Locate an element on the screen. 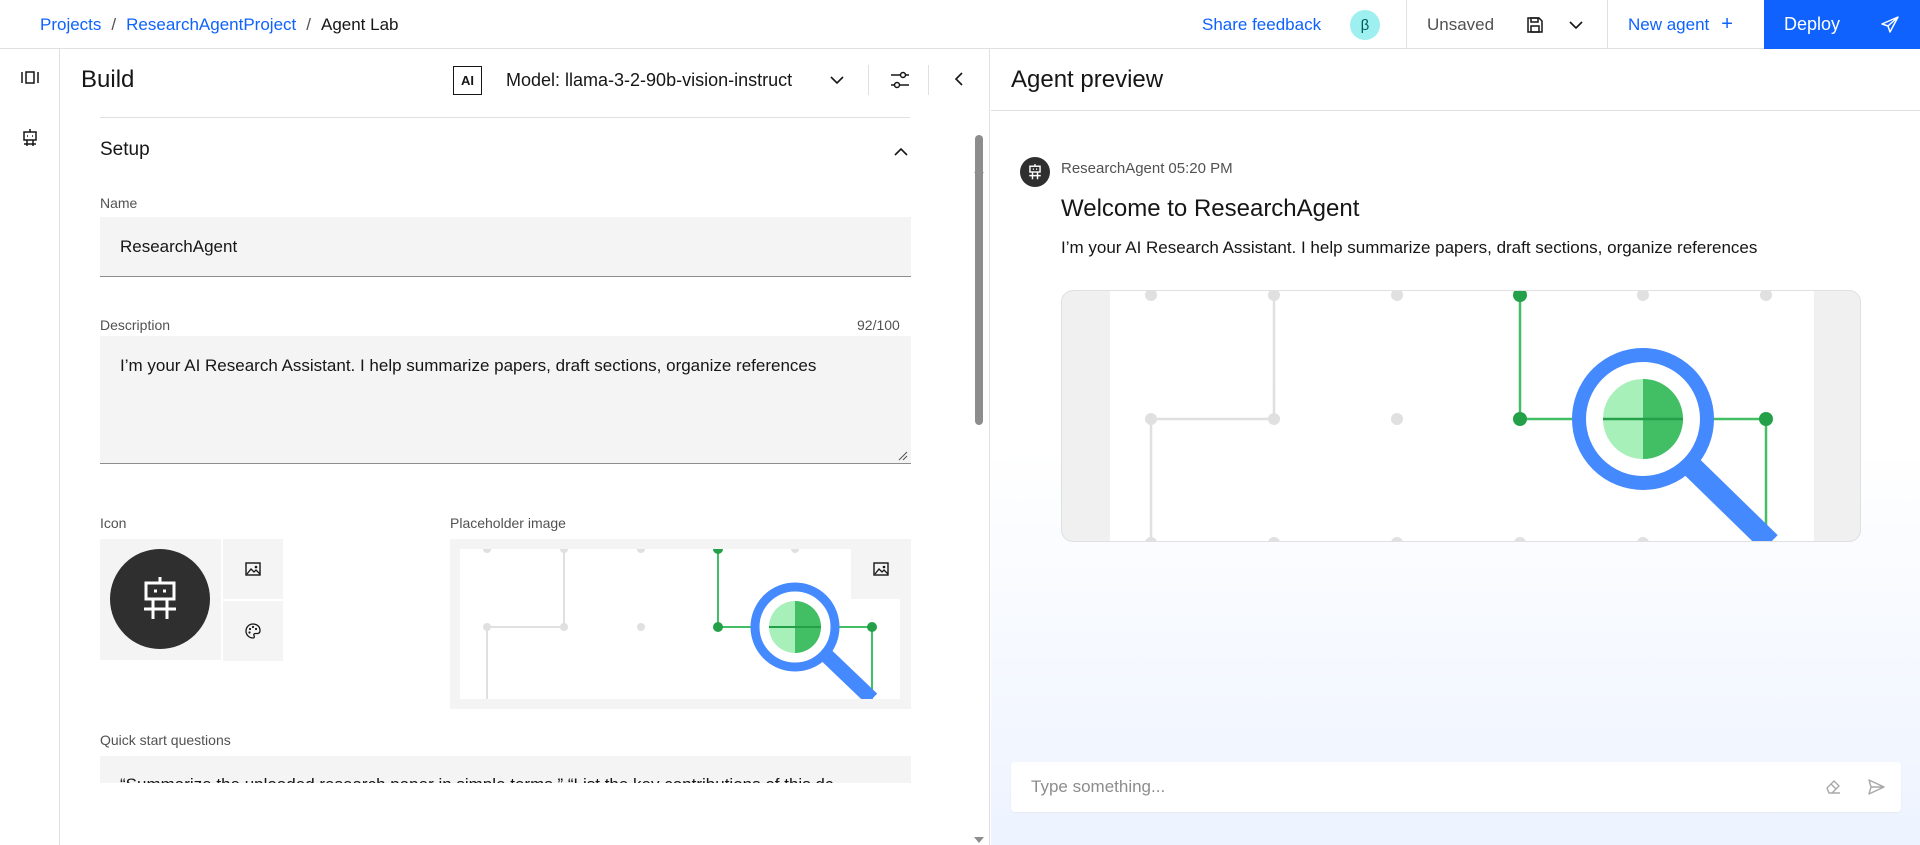 The height and width of the screenshot is (845, 1920). avatar is located at coordinates (160, 599).